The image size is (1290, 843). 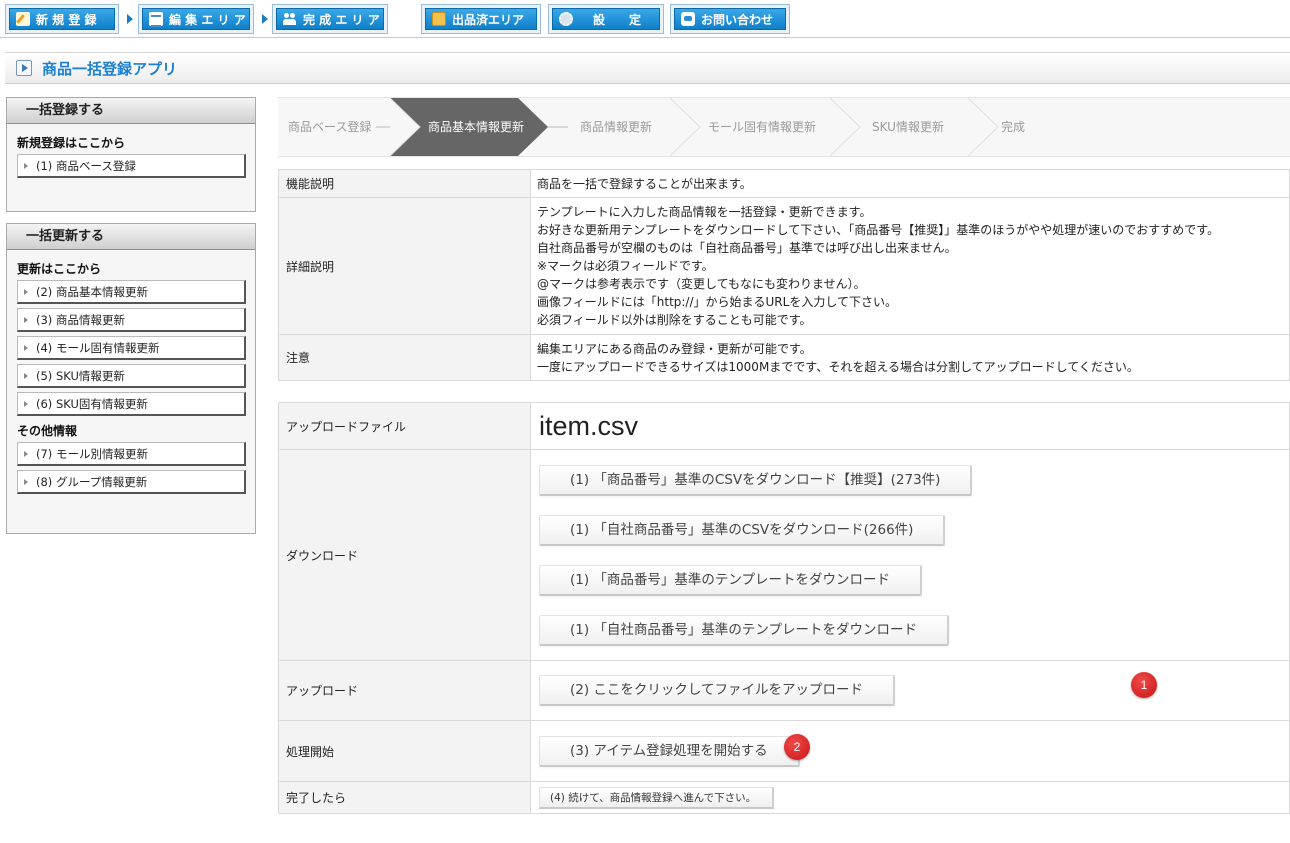 I want to click on step-complete: 完成, so click(x=1013, y=127).